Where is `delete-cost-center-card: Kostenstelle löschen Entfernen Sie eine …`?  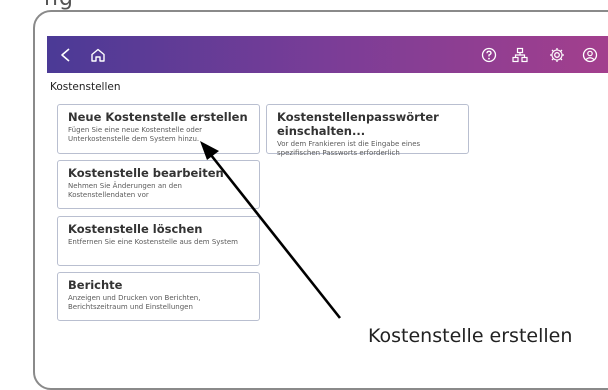 delete-cost-center-card: Kostenstelle löschen Entfernen Sie eine … is located at coordinates (158, 241).